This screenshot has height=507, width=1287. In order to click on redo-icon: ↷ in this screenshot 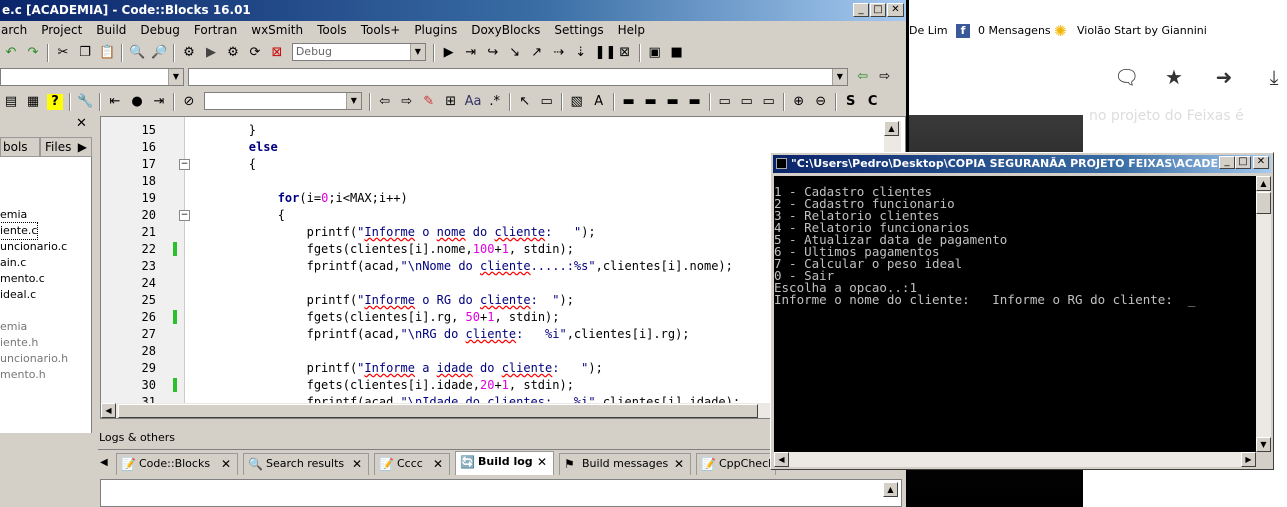, I will do `click(33, 53)`.